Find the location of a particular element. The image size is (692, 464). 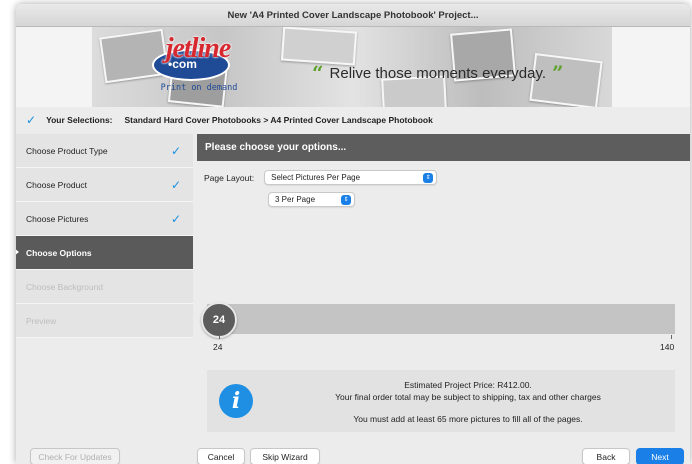

page-layout-row: Page Layout: Select Pictures Per Page ⇕ is located at coordinates (321, 177).